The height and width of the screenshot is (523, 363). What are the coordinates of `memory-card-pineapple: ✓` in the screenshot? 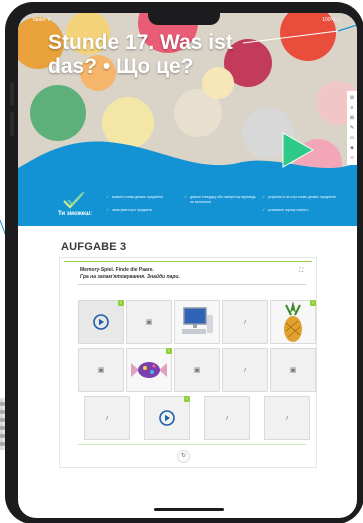 It's located at (293, 322).